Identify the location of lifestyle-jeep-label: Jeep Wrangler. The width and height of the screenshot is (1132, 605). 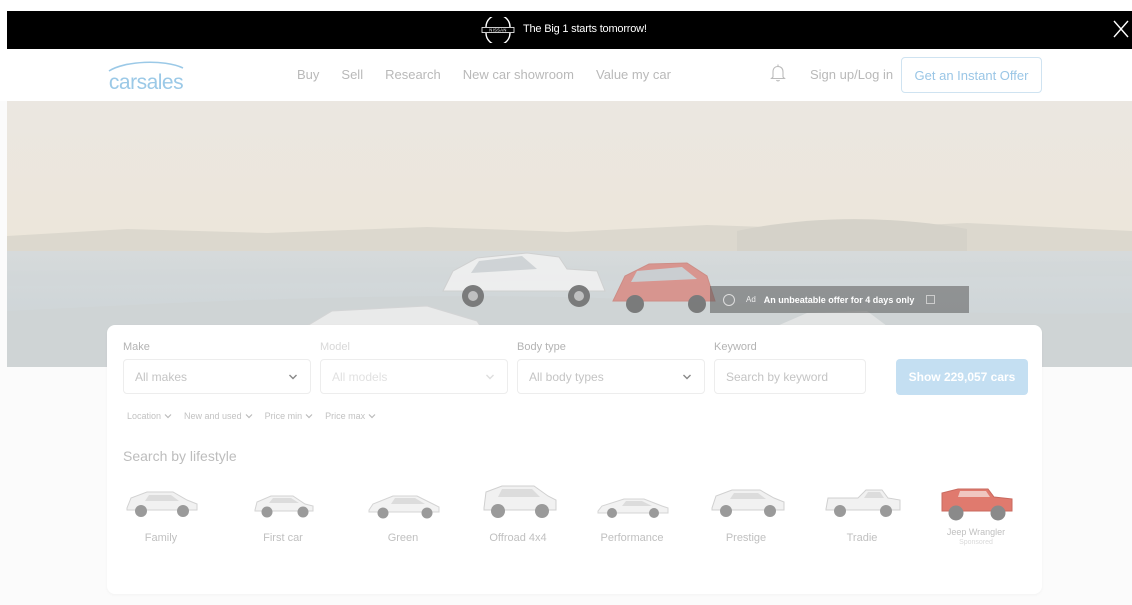
(976, 532).